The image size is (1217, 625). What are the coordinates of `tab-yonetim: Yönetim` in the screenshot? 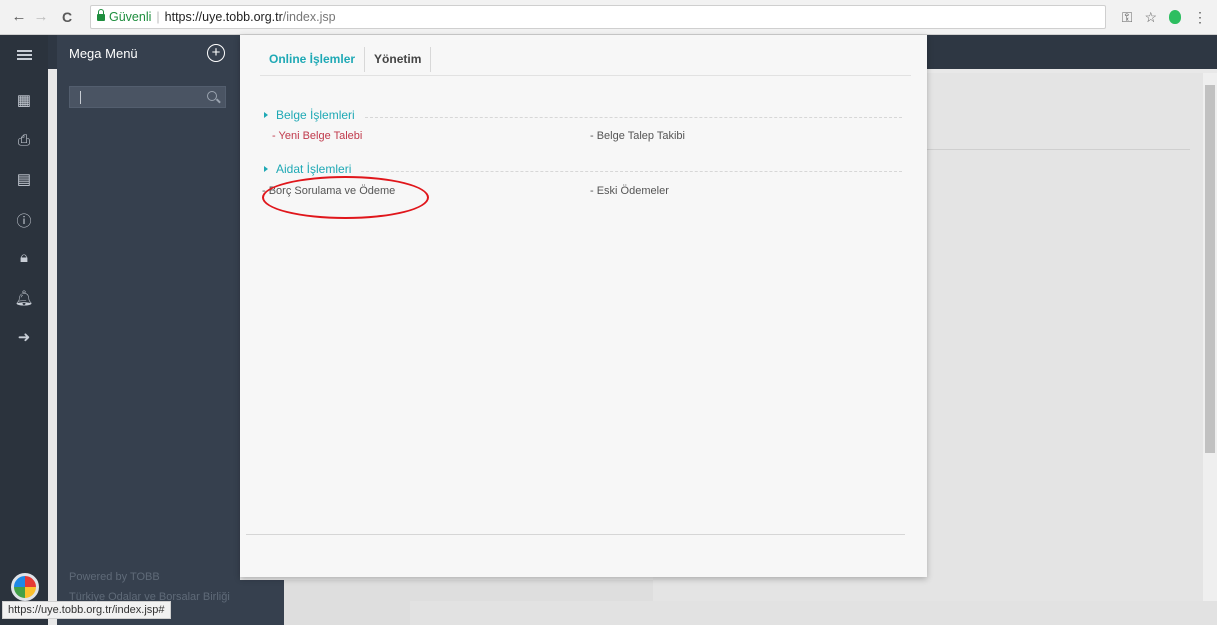 It's located at (397, 59).